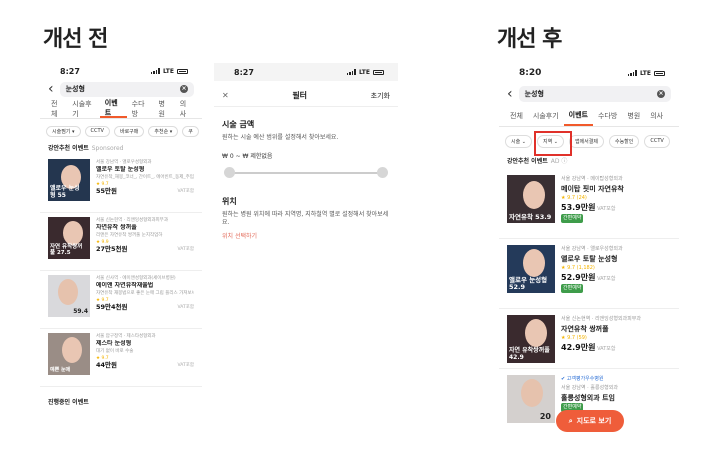 This screenshot has width=720, height=473. What do you see at coordinates (574, 338) in the screenshot?
I see `item-rating: ★ 9.7 (59)` at bounding box center [574, 338].